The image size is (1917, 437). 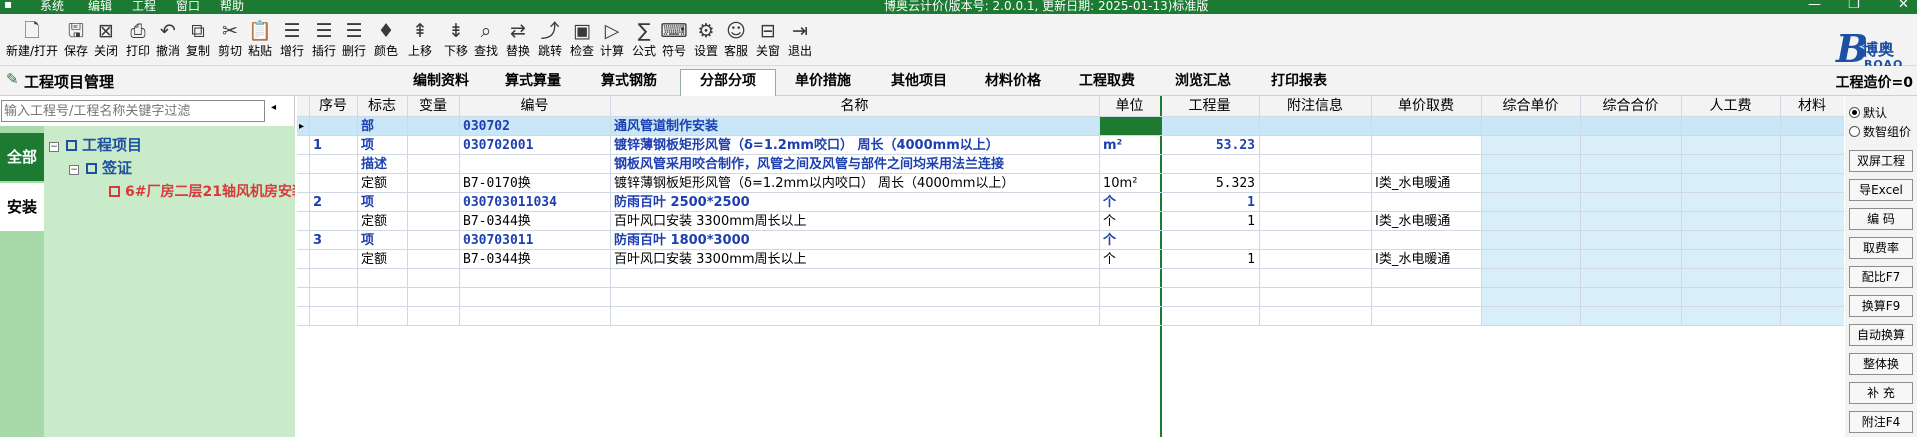 I want to click on tree-node-root: − 工程项目, so click(x=95, y=144).